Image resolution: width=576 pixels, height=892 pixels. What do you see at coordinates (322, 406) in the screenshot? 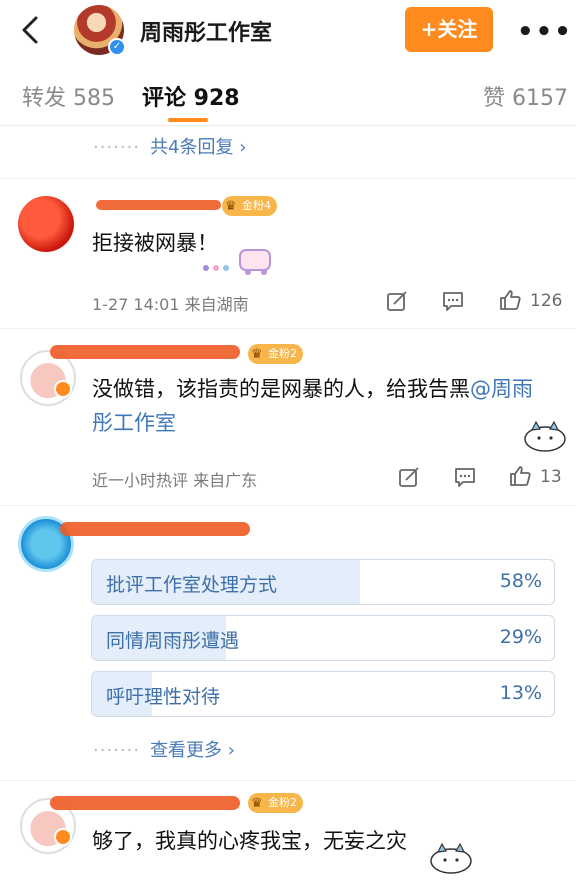
I see `comment-text: 没做错，该指责的是网暴的人，给我告黑@周雨彤工作室` at bounding box center [322, 406].